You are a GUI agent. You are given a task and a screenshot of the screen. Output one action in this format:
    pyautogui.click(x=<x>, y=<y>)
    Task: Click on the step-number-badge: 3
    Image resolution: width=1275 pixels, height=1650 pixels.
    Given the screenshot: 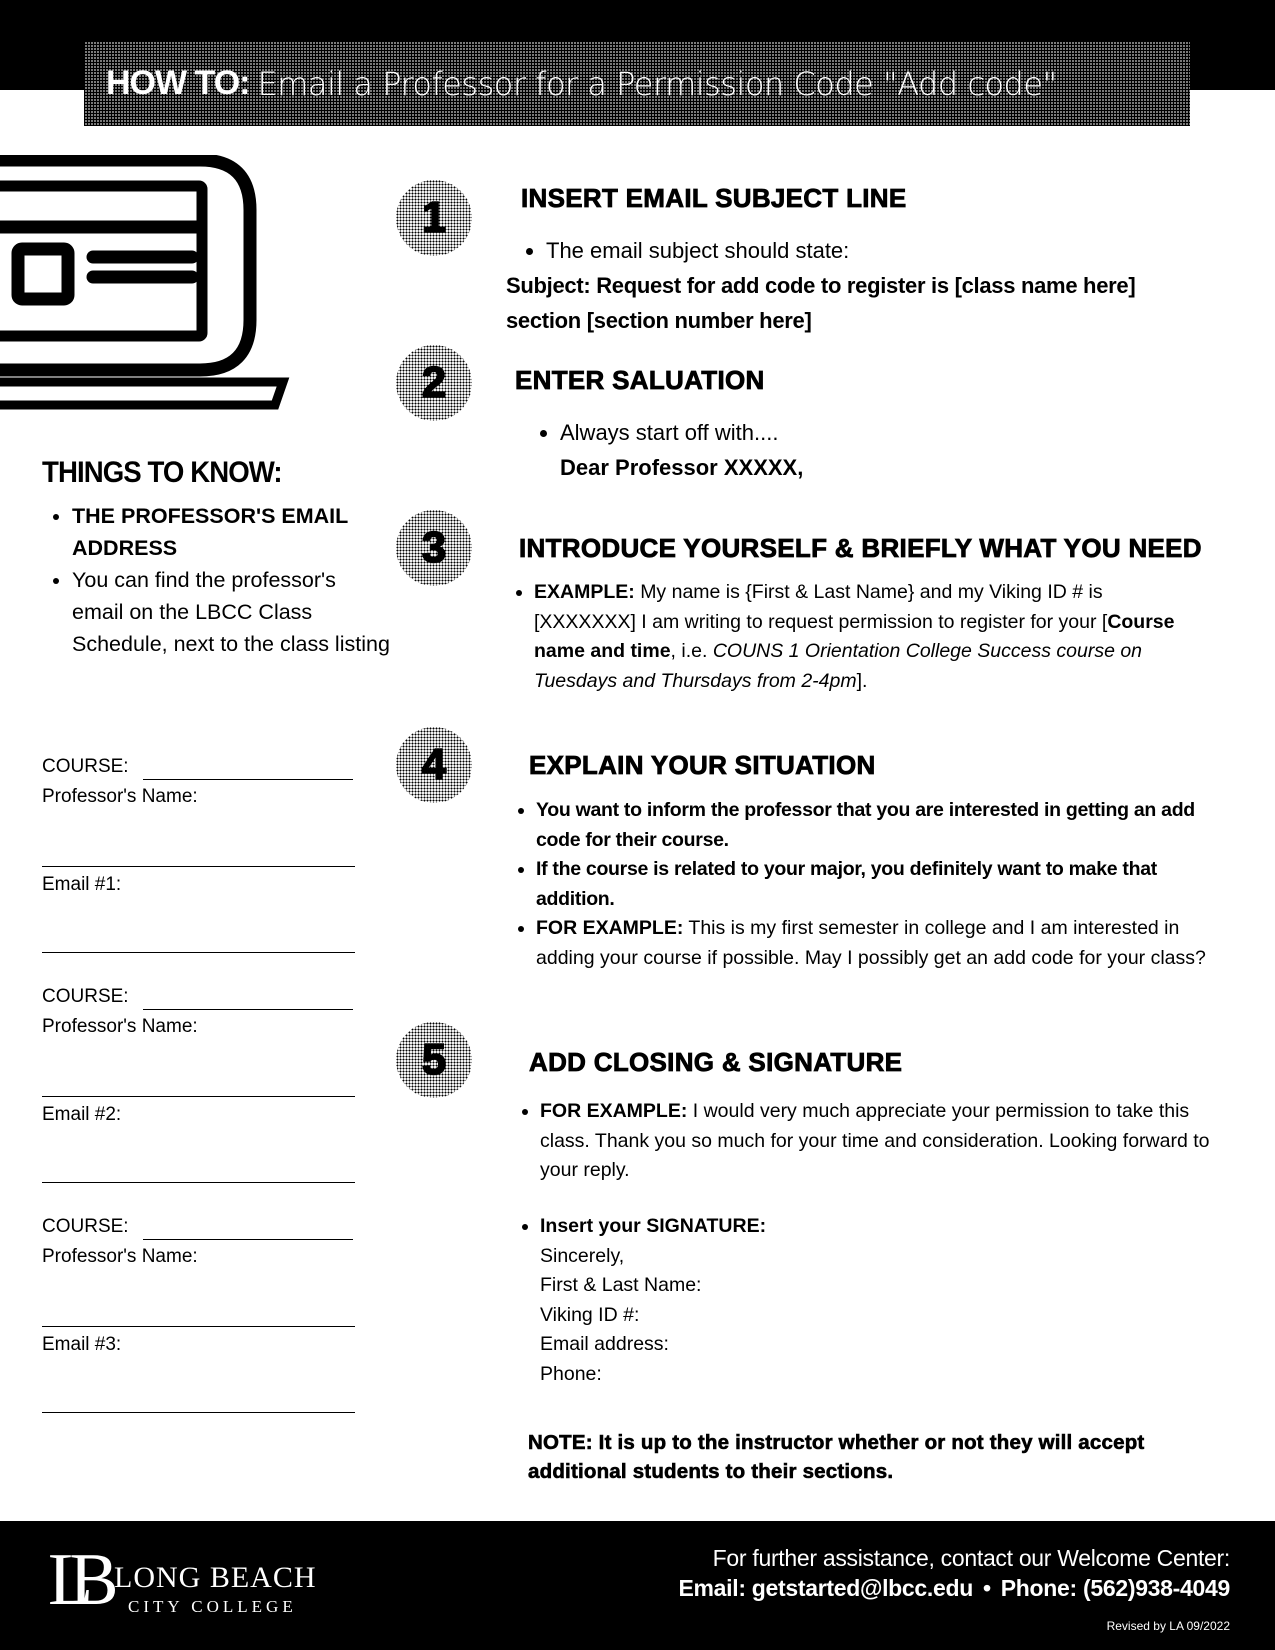 What is the action you would take?
    pyautogui.click(x=434, y=548)
    